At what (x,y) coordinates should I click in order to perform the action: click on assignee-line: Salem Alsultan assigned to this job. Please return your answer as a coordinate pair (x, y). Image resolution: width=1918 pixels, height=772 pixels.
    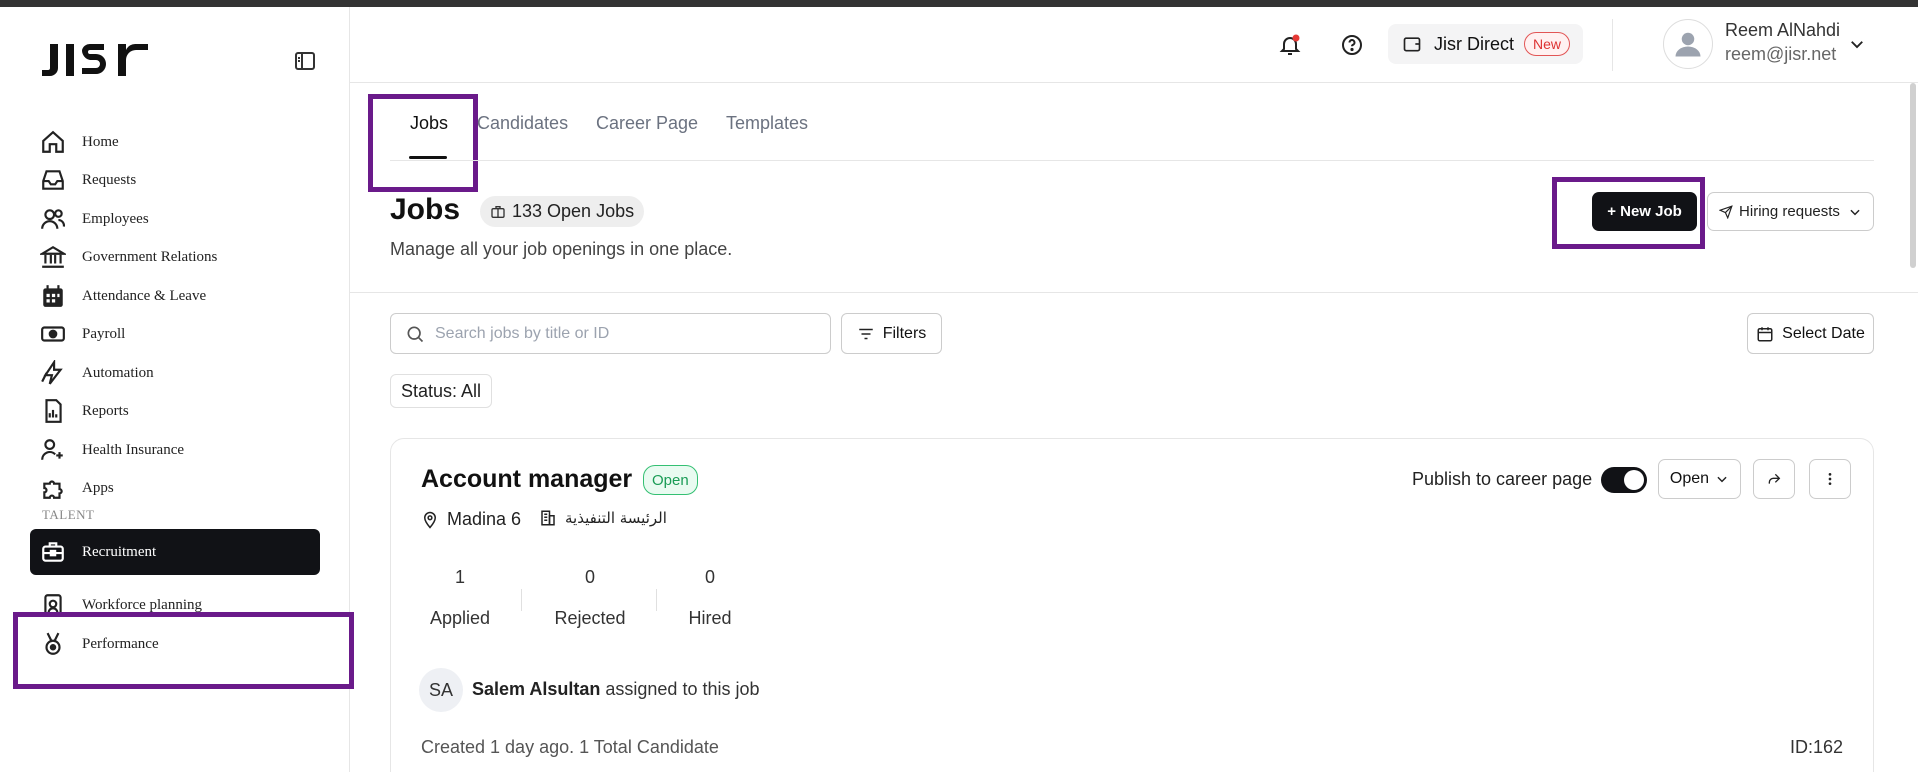
    Looking at the image, I should click on (616, 689).